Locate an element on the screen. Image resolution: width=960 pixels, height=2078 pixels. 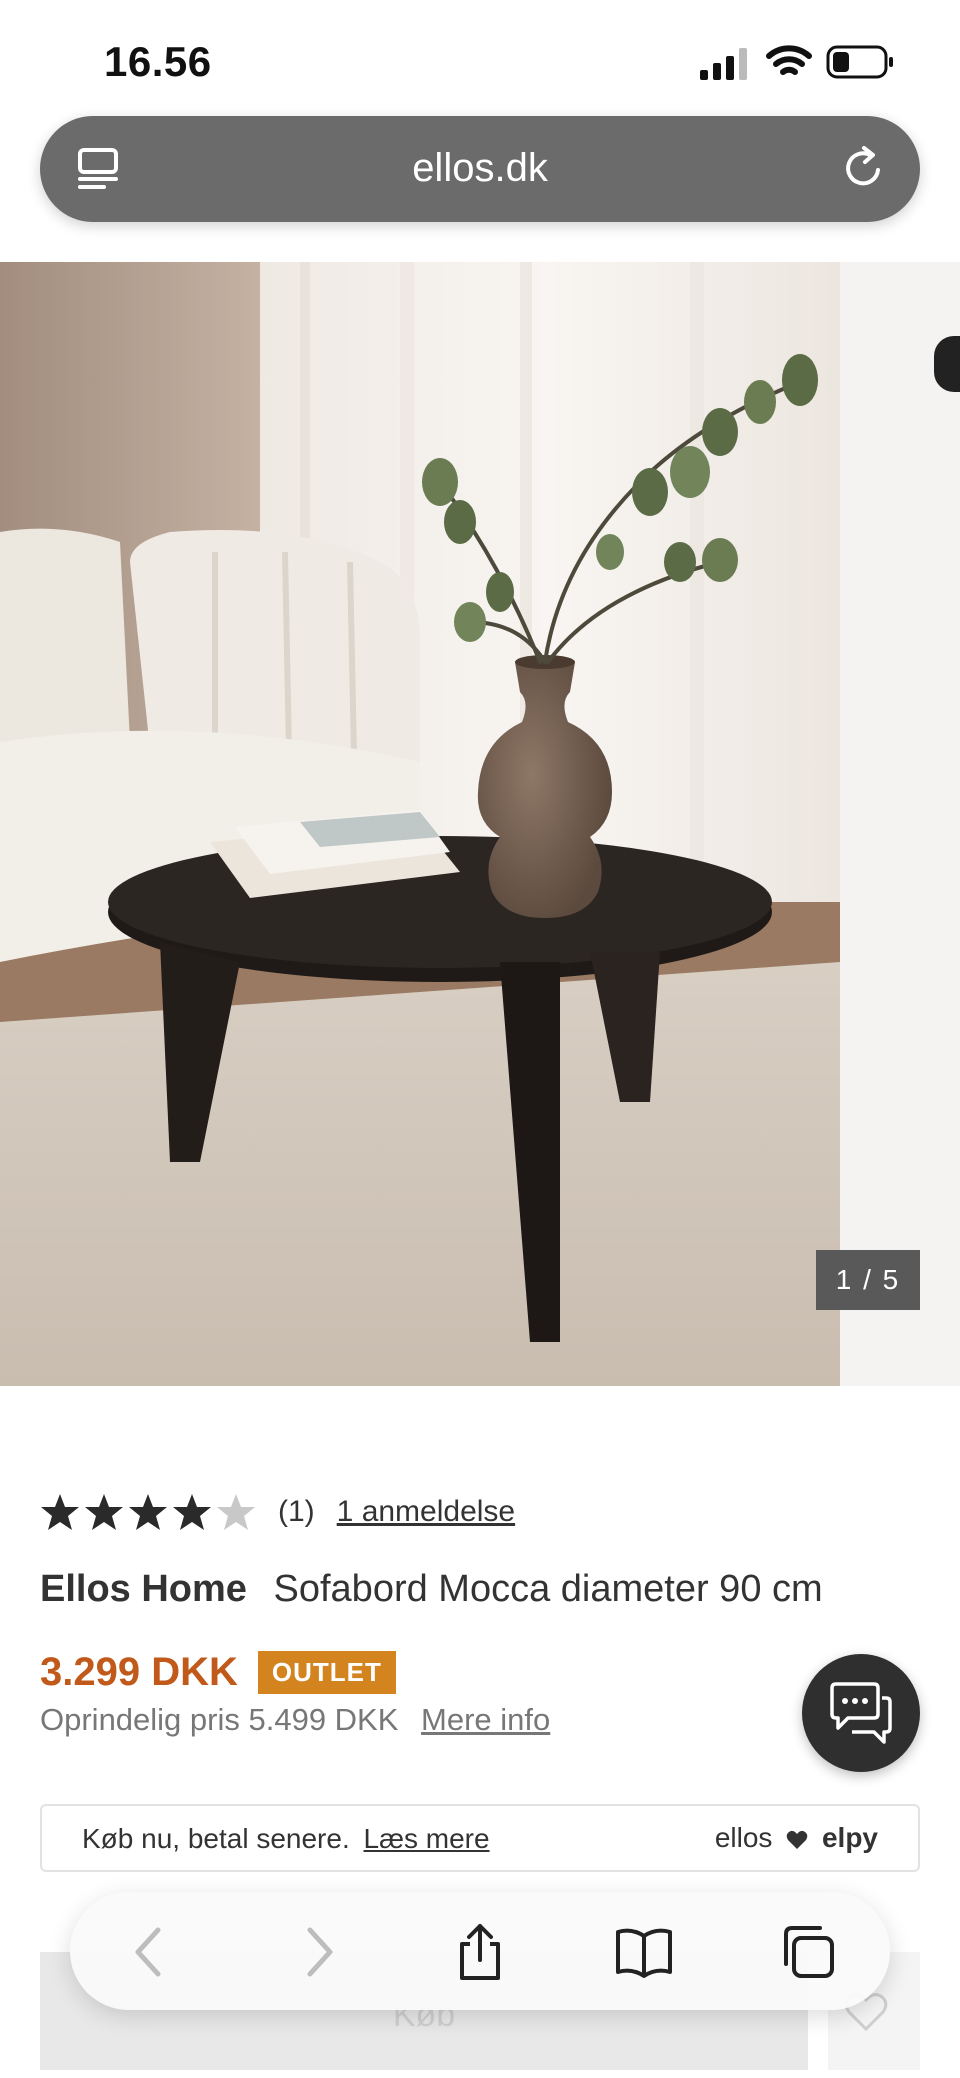
ellos-elpy-logo: ellos elpy is located at coordinates (796, 1838).